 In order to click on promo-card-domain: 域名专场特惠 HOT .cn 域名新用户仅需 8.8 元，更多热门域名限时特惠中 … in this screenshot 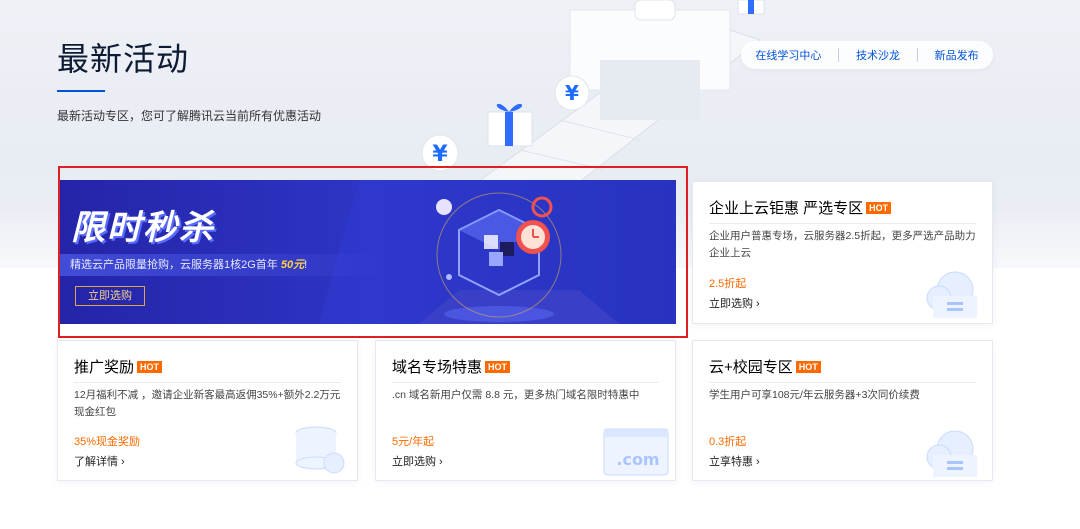, I will do `click(525, 410)`.